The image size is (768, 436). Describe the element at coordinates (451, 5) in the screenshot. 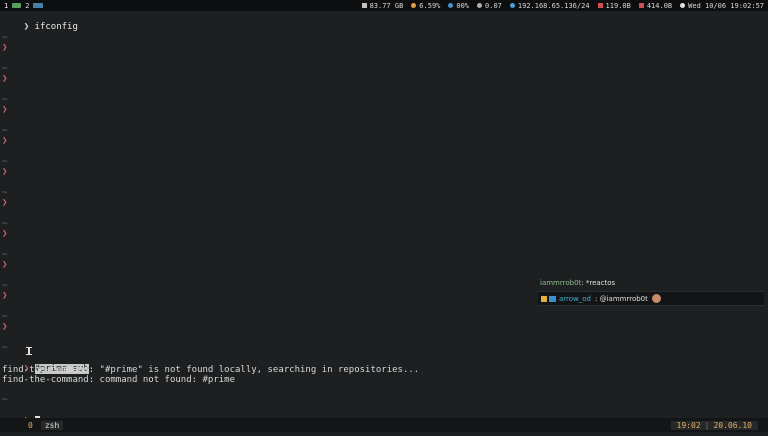

I see `volume-icon` at that location.